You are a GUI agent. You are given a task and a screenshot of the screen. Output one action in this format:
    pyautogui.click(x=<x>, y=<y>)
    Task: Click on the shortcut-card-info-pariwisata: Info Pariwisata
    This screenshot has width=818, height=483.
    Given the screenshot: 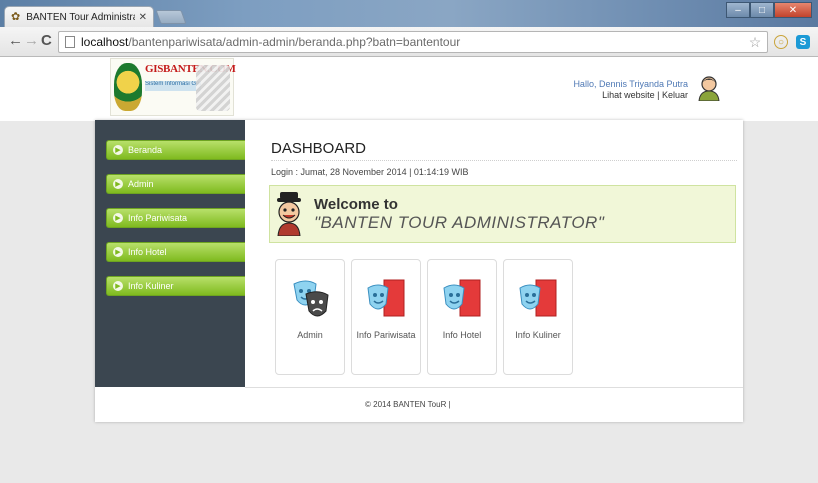 What is the action you would take?
    pyautogui.click(x=386, y=317)
    